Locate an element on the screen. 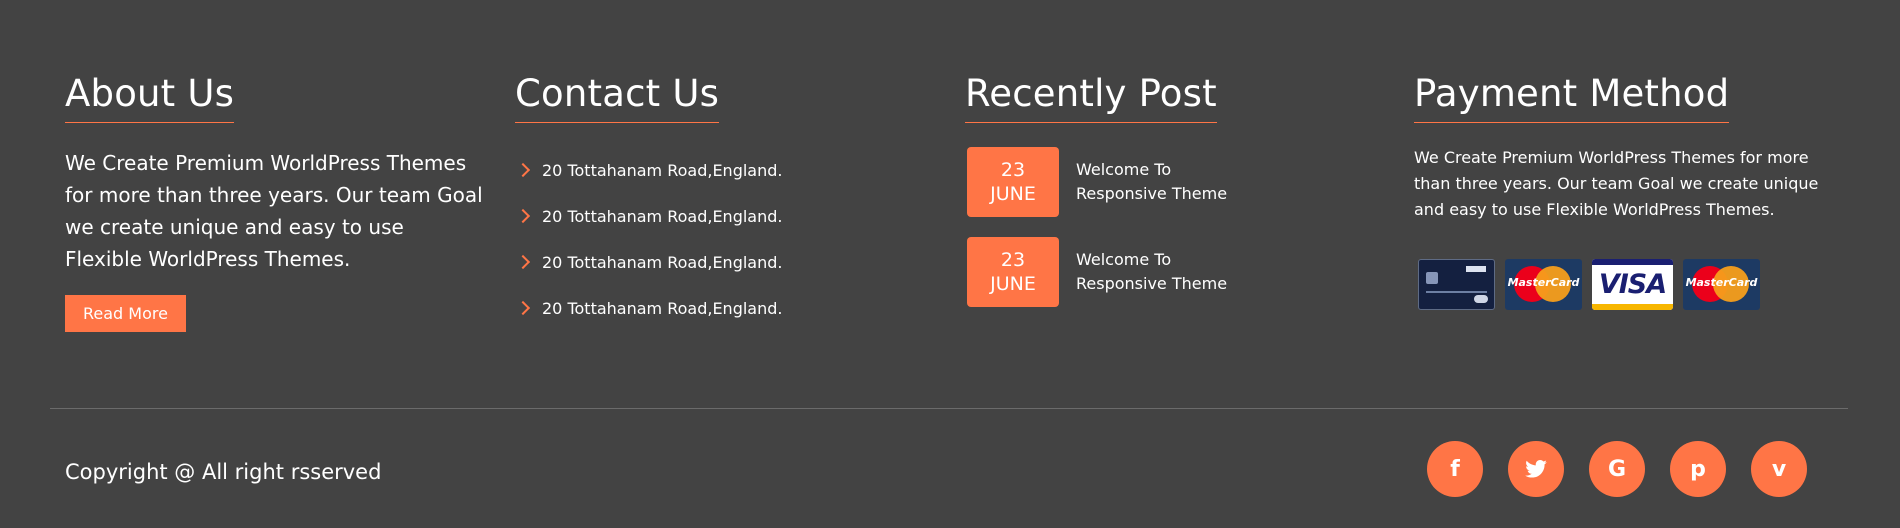  twitter-bird is located at coordinates (1536, 469).